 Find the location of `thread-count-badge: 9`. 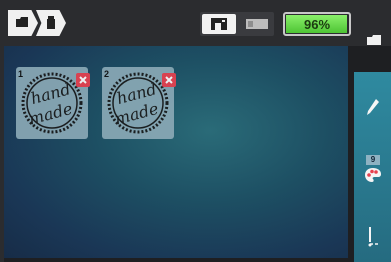

thread-count-badge: 9 is located at coordinates (373, 160).